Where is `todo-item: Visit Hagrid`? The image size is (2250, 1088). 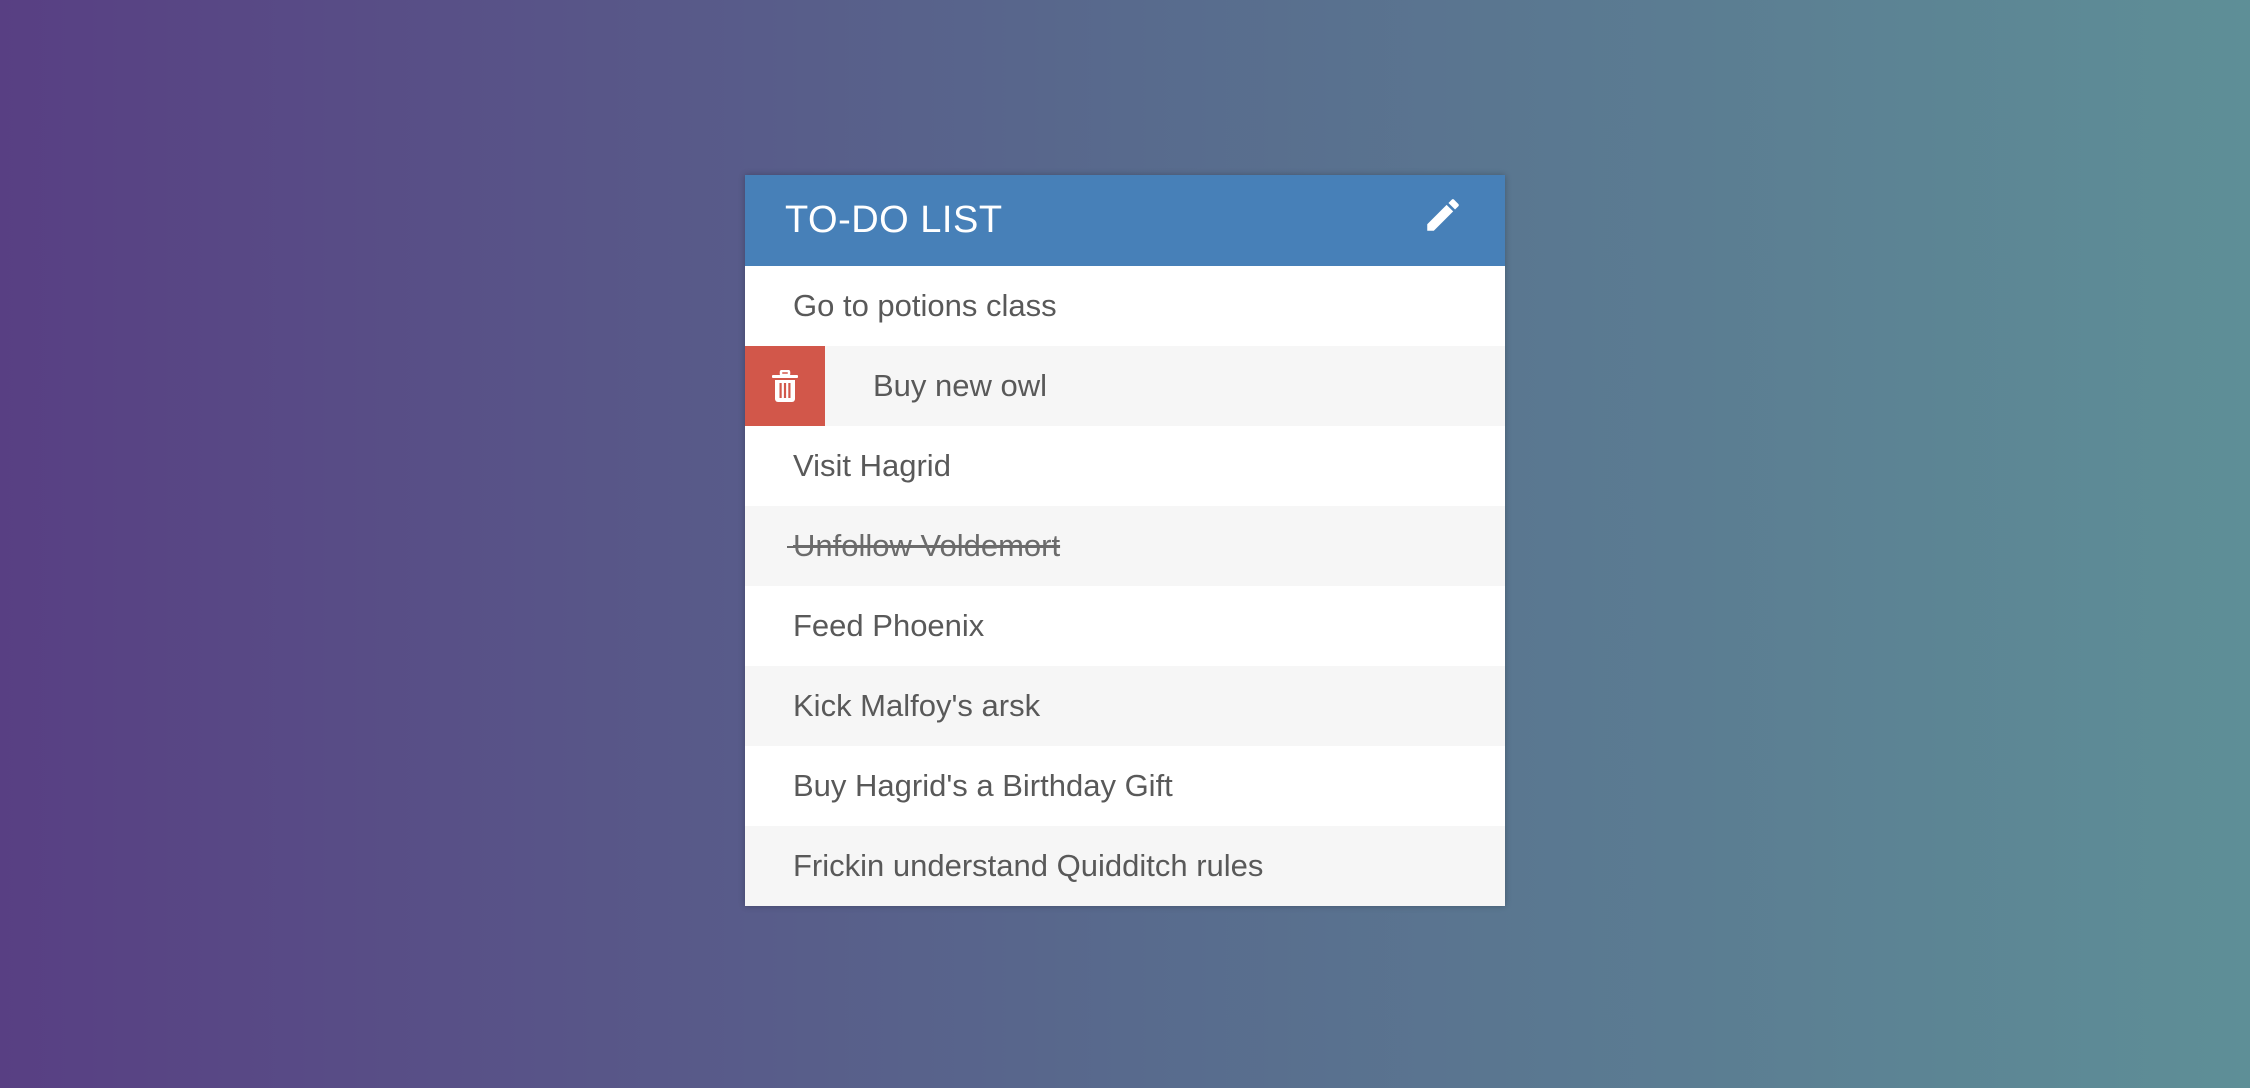 todo-item: Visit Hagrid is located at coordinates (1125, 466).